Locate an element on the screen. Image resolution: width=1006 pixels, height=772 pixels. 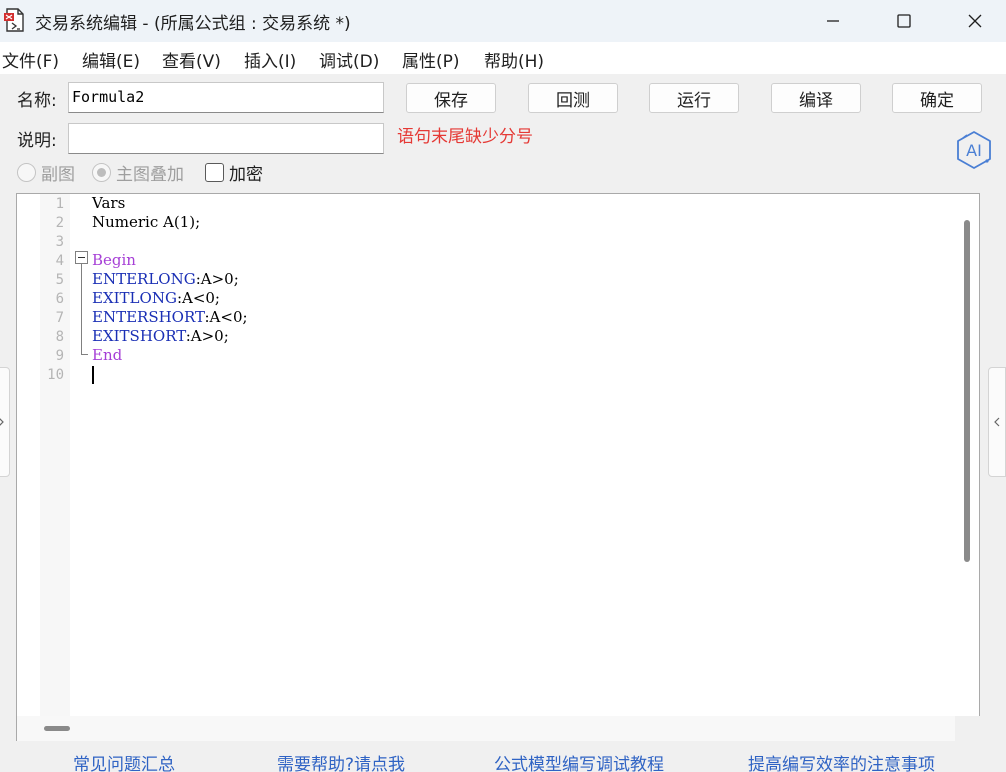
horizontal-scrollbar is located at coordinates (57, 728).